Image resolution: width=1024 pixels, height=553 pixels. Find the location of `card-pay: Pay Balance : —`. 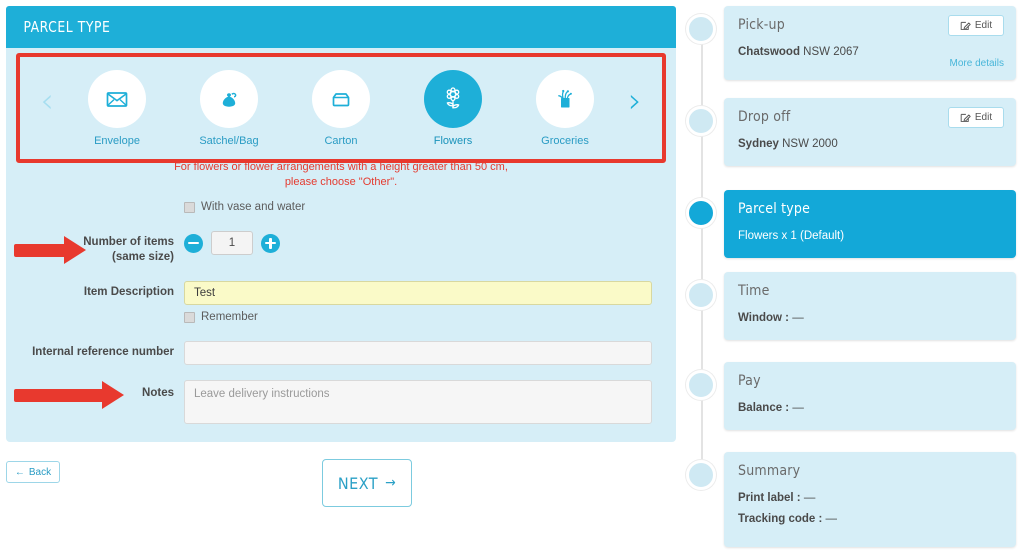

card-pay: Pay Balance : — is located at coordinates (870, 396).